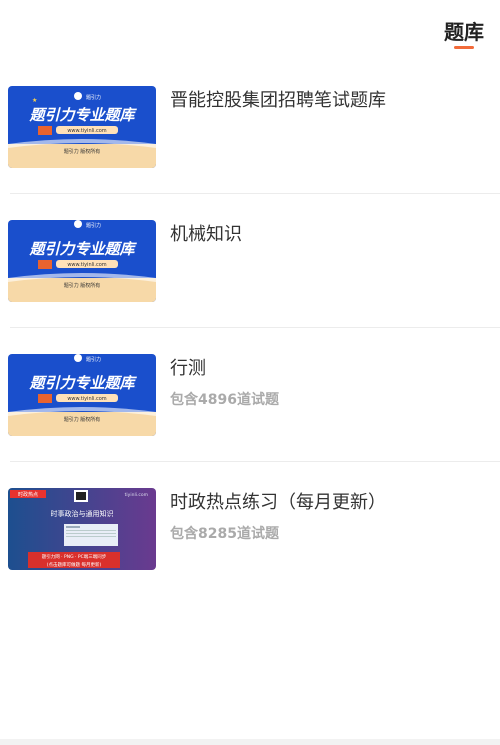 The width and height of the screenshot is (500, 745). Describe the element at coordinates (250, 742) in the screenshot. I see `bottom-bar` at that location.